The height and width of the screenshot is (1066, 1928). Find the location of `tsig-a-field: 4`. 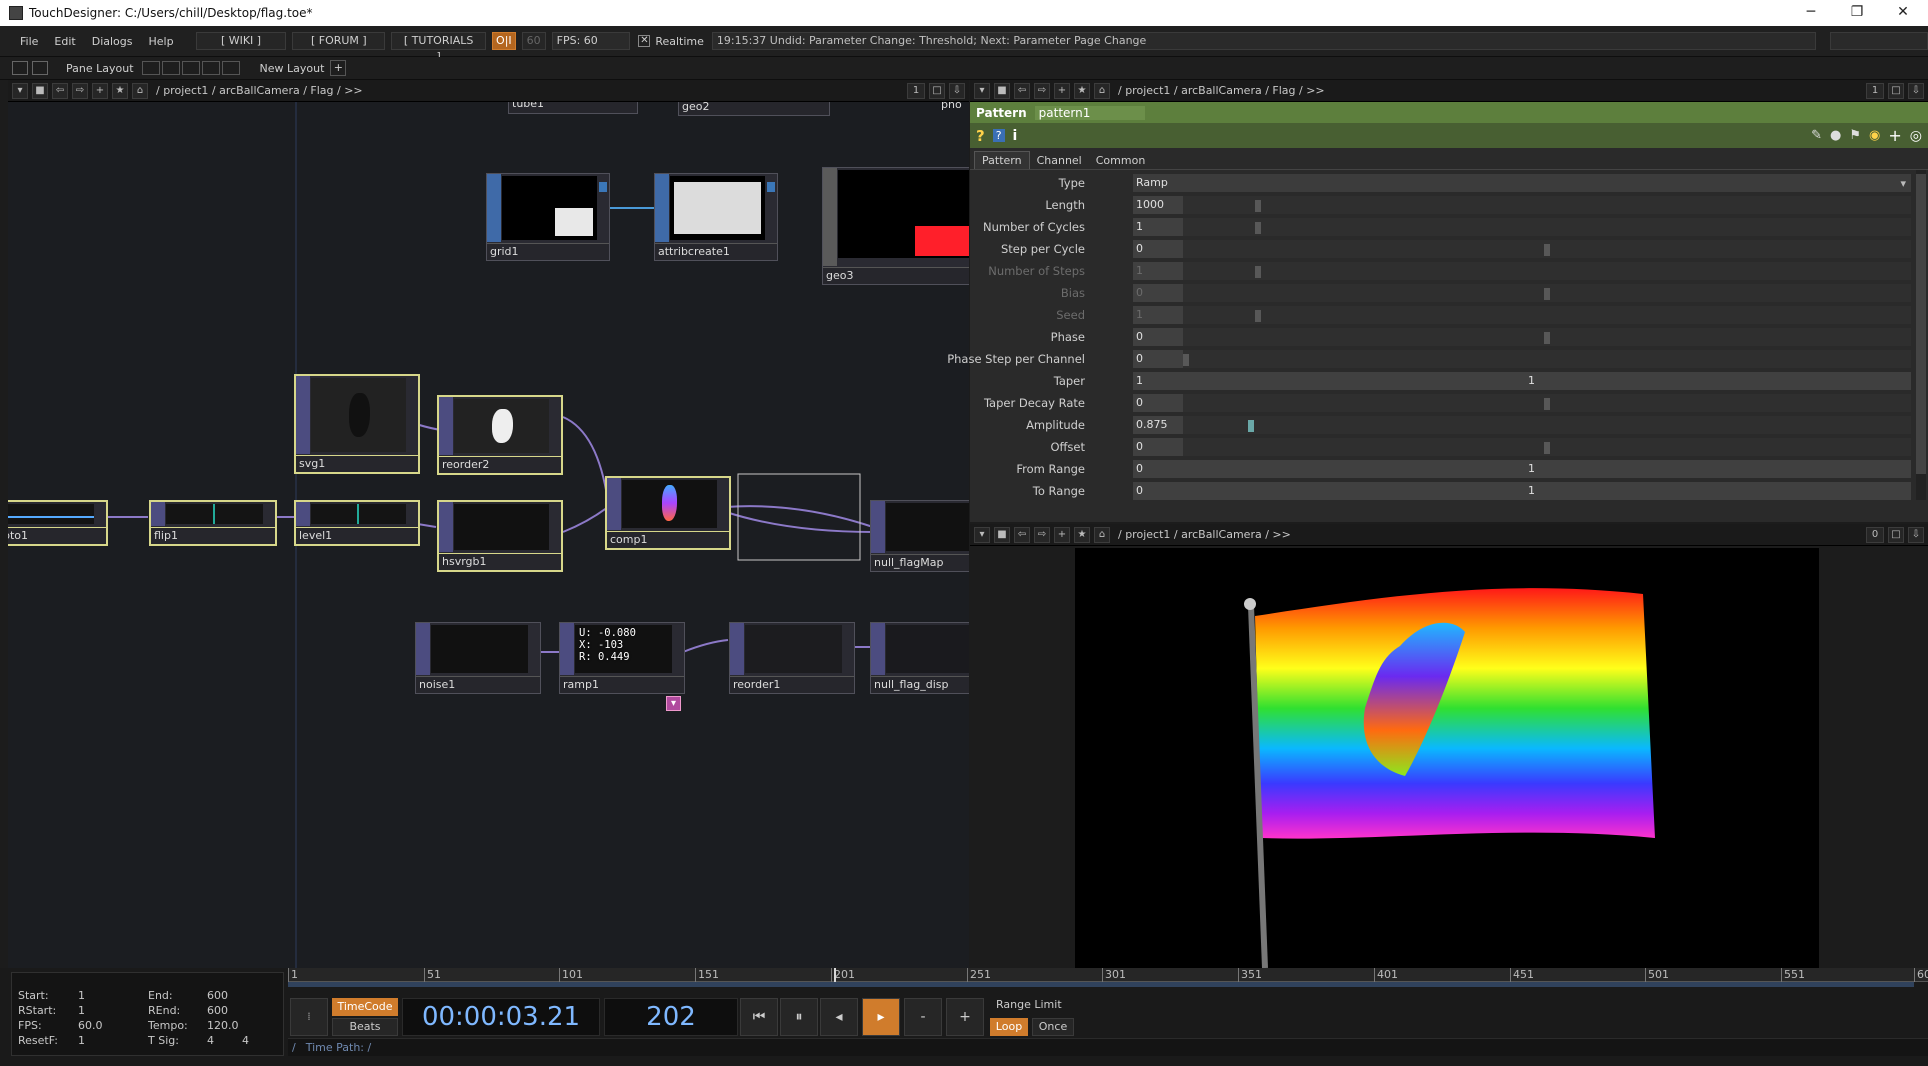

tsig-a-field: 4 is located at coordinates (210, 1040).